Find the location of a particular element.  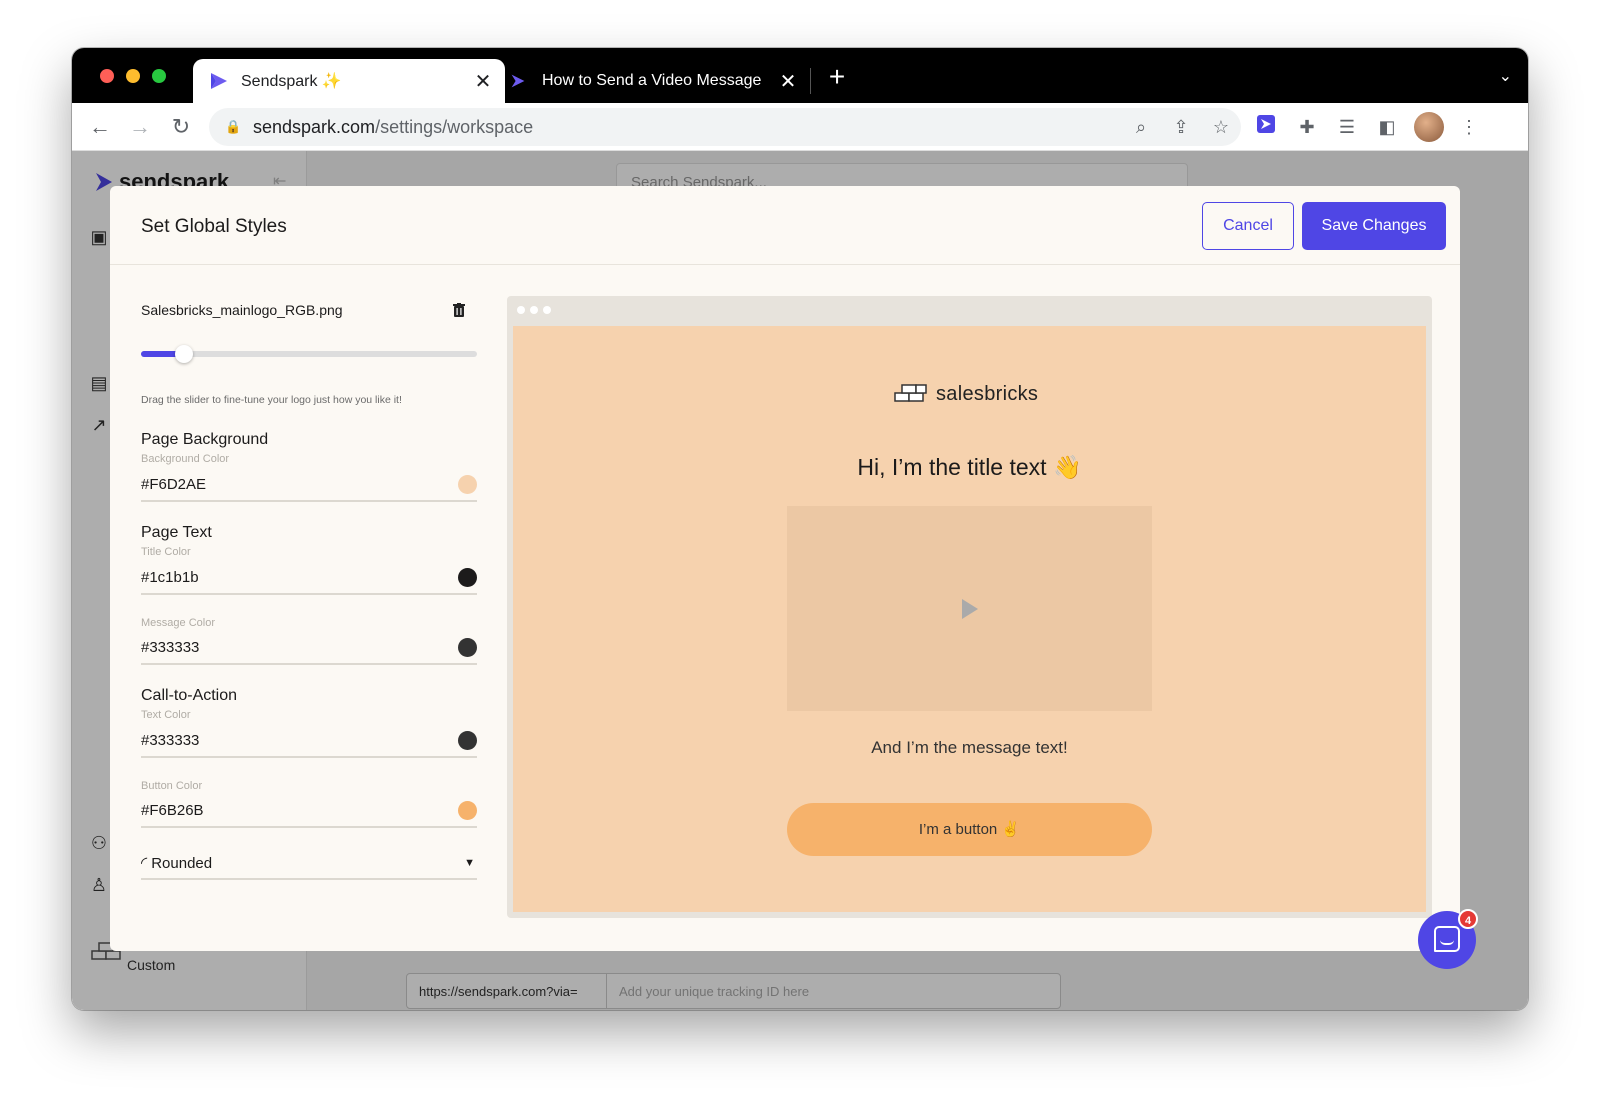

sparkle-icon: ✨ is located at coordinates (331, 81).